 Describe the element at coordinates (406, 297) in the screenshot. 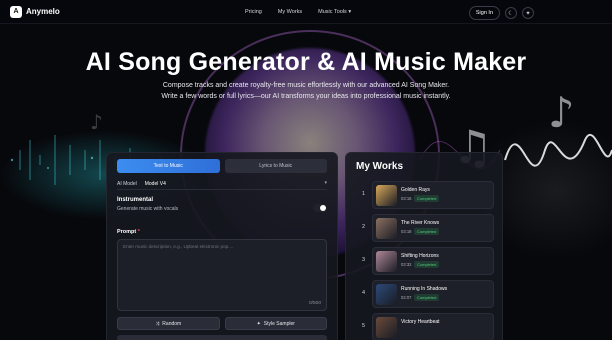

I see `work-duration: 02:07` at that location.